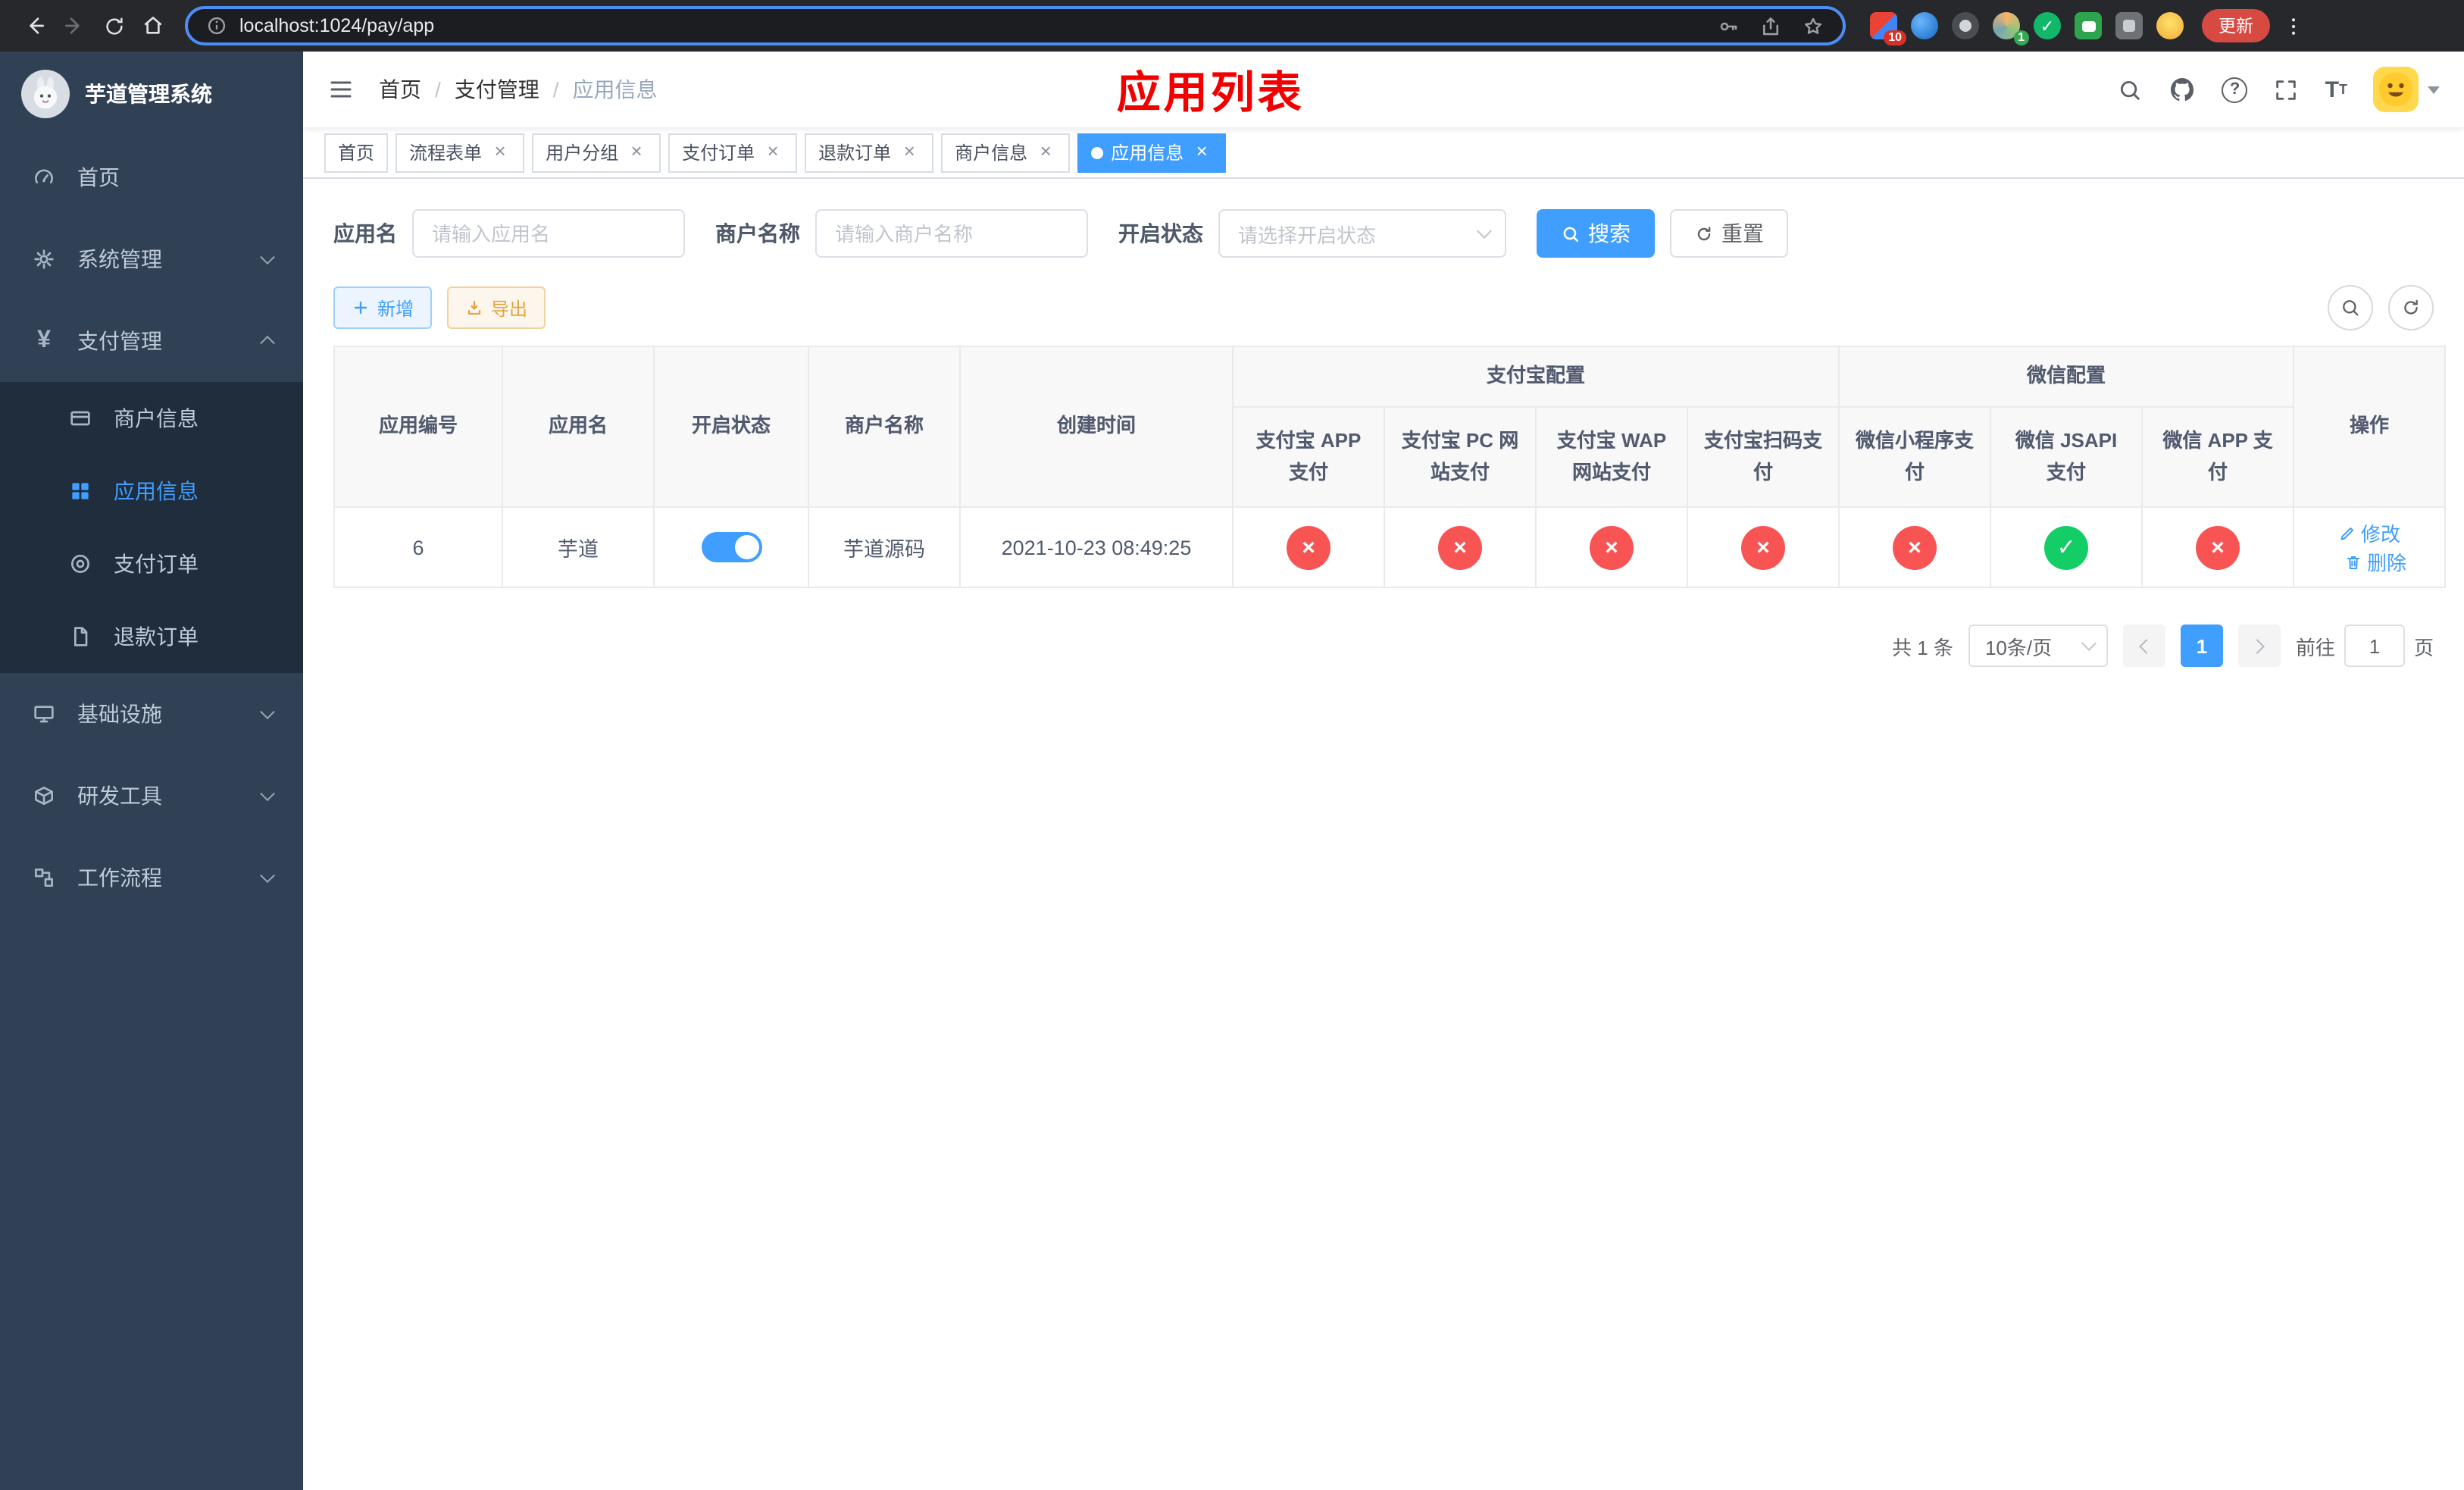 This screenshot has width=2464, height=1490. Describe the element at coordinates (356, 152) in the screenshot. I see `tab-home: 首页` at that location.